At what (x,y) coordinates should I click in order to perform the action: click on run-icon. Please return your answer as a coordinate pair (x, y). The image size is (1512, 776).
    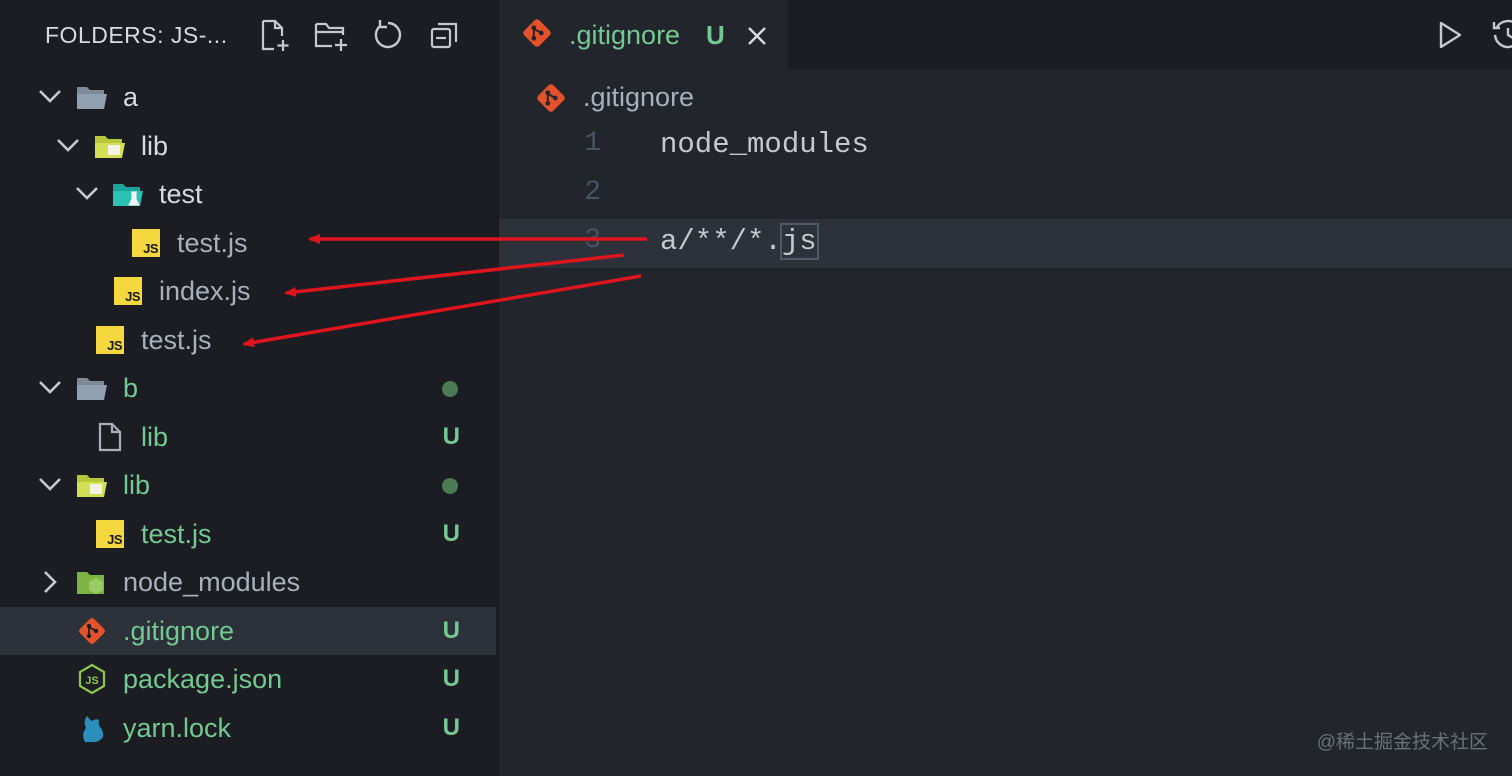
    Looking at the image, I should click on (1450, 35).